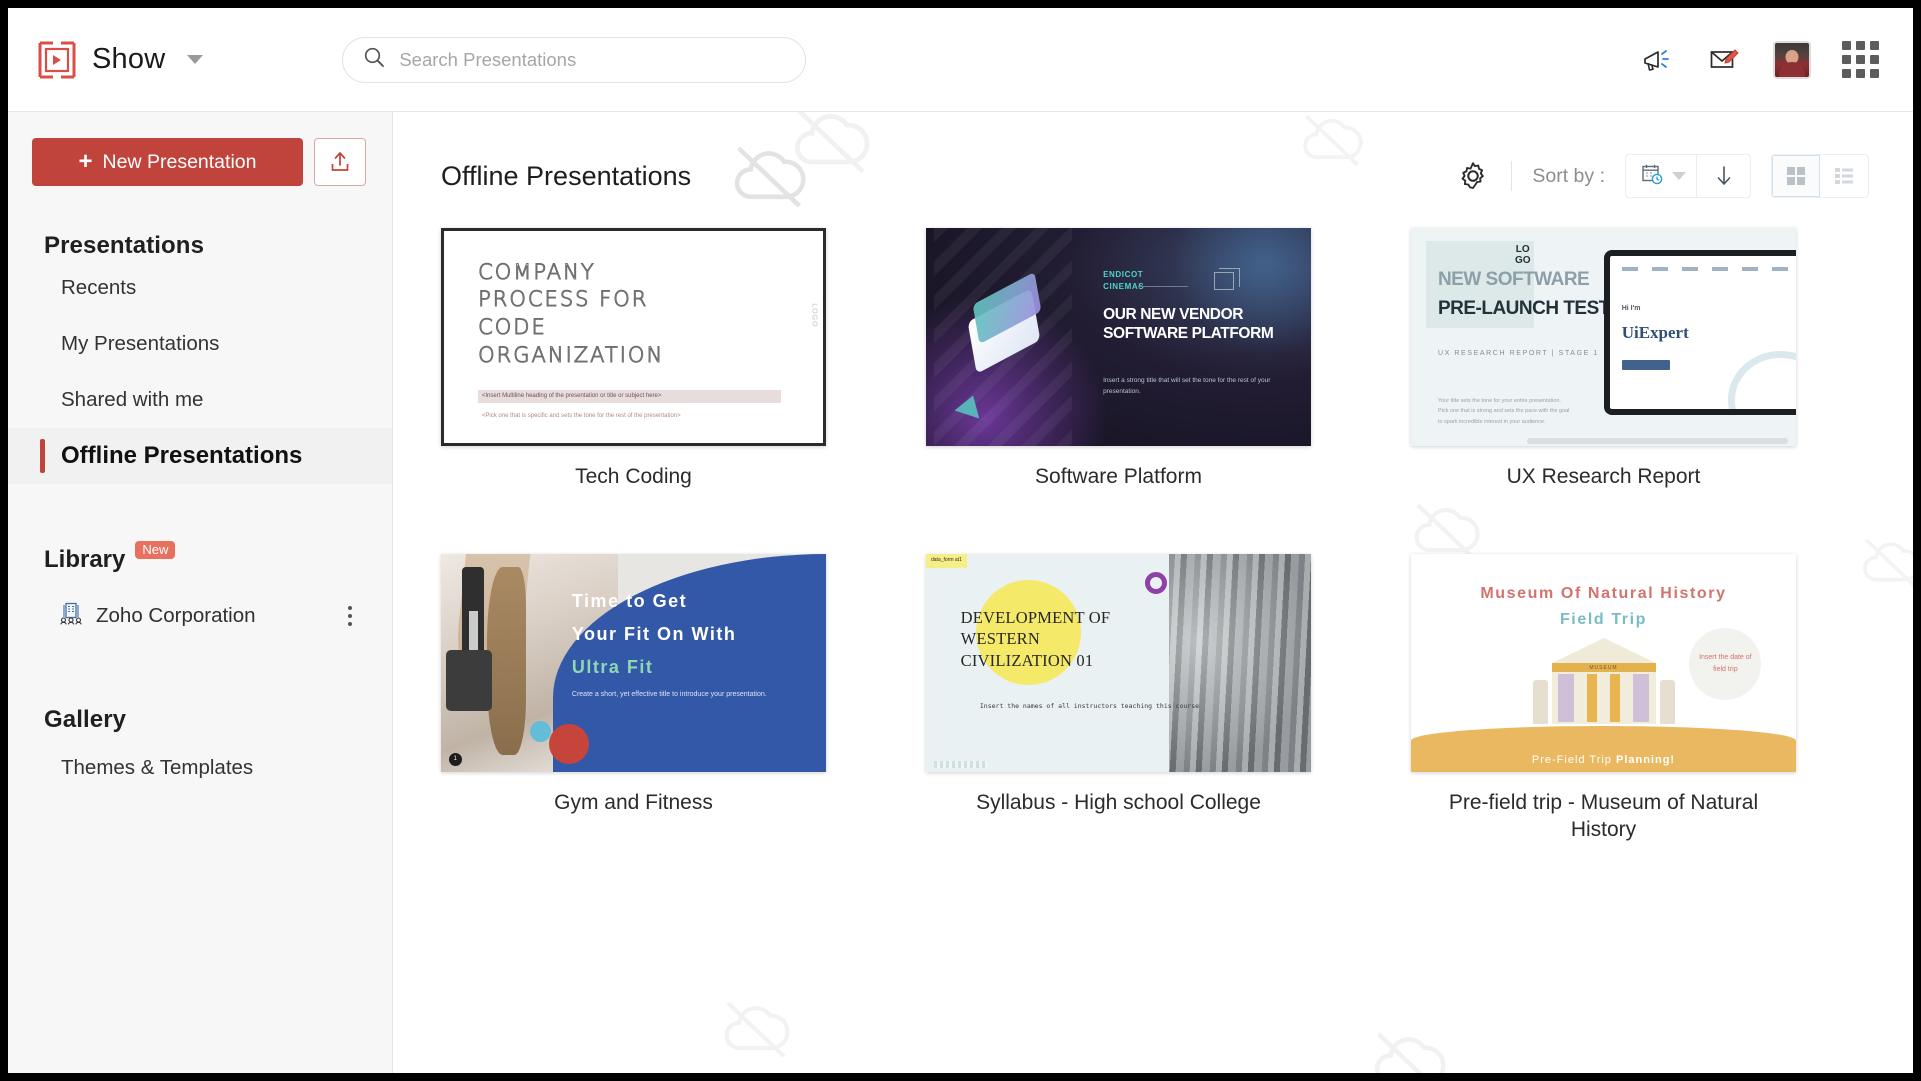  Describe the element at coordinates (960, 60) in the screenshot. I see `top-bar: Show` at that location.